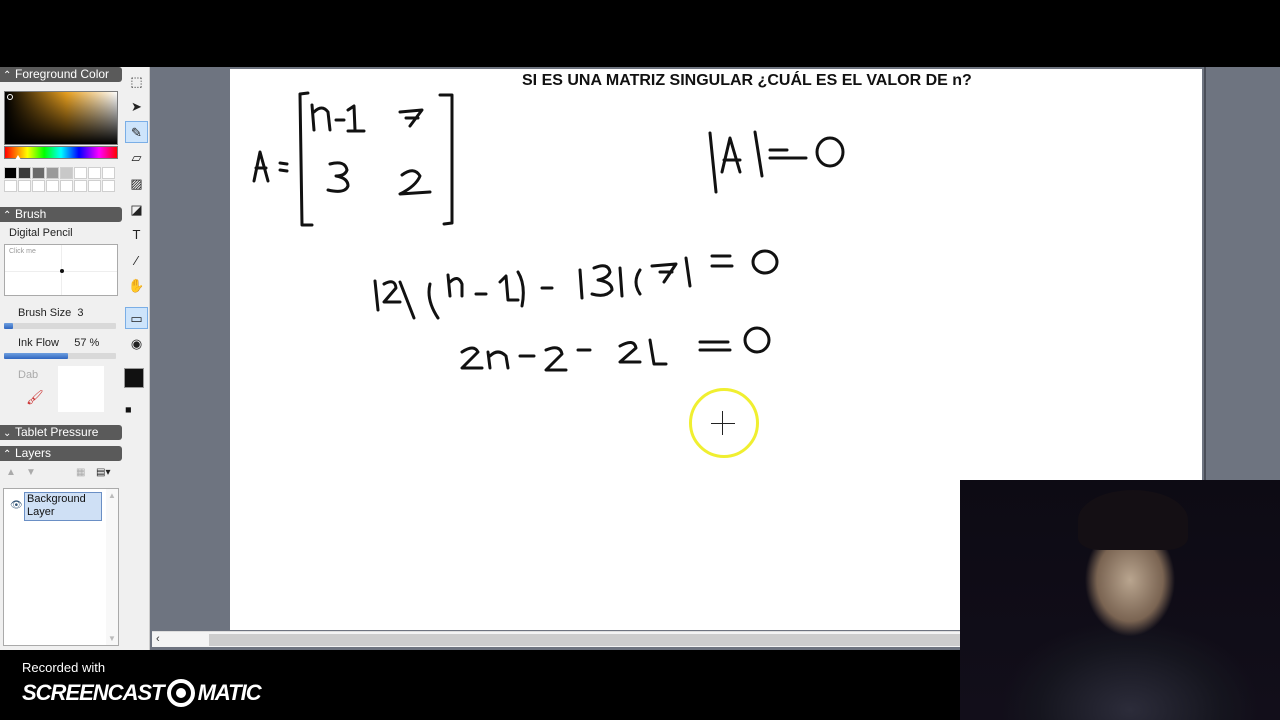 The height and width of the screenshot is (720, 1280). I want to click on stroke-left-bracket, so click(306, 159).